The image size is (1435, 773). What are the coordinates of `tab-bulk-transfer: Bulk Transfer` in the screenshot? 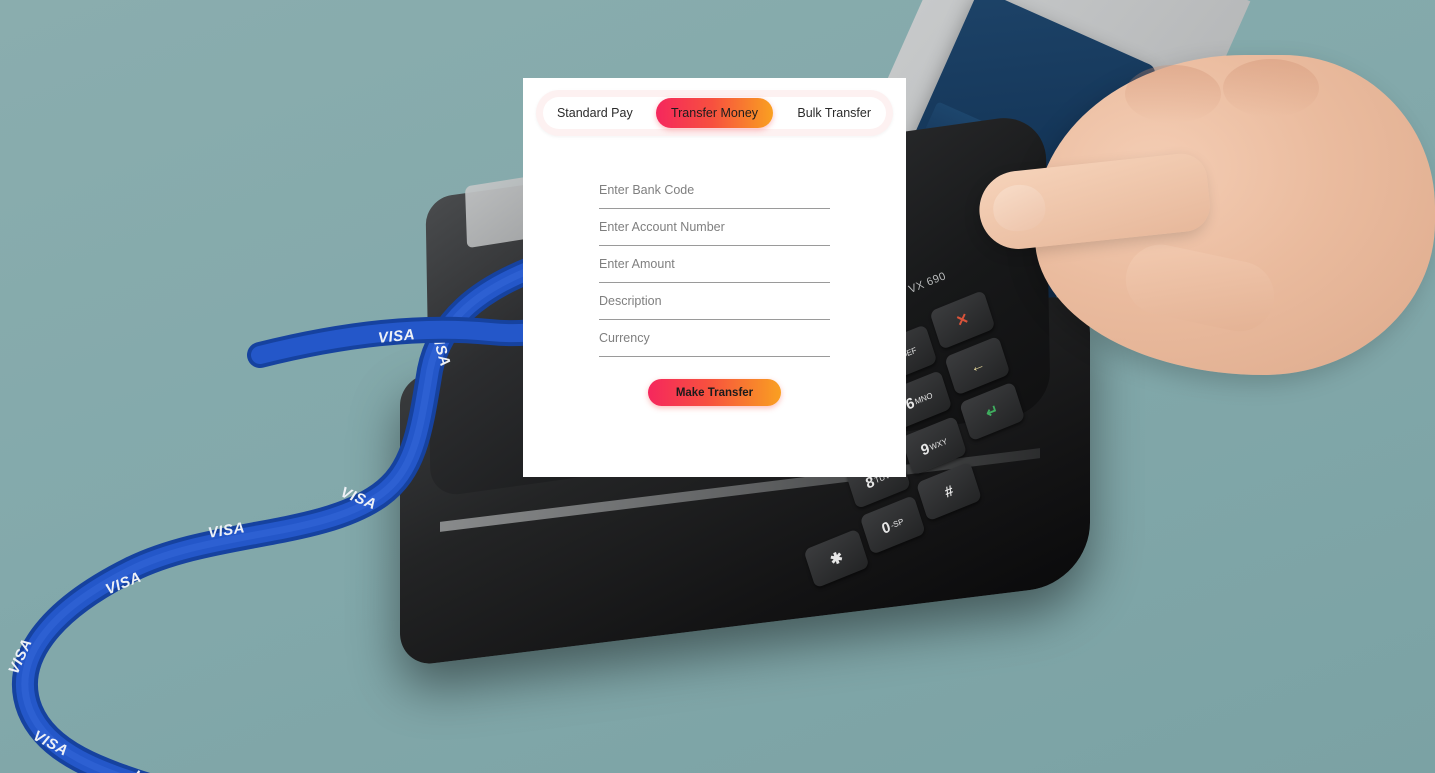 It's located at (834, 113).